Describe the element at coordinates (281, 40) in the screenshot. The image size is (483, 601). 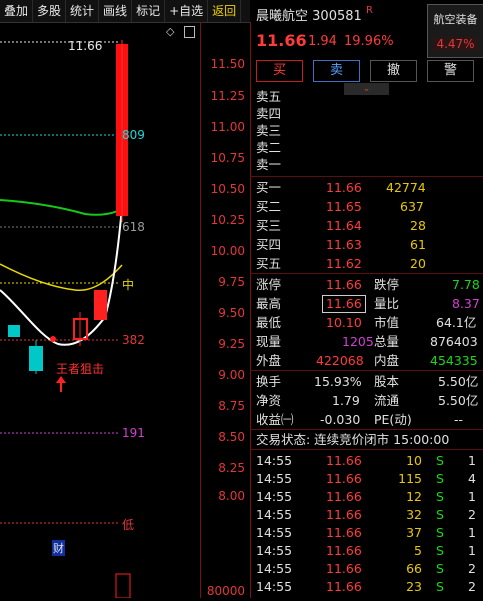
I see `last-price: 11.66` at that location.